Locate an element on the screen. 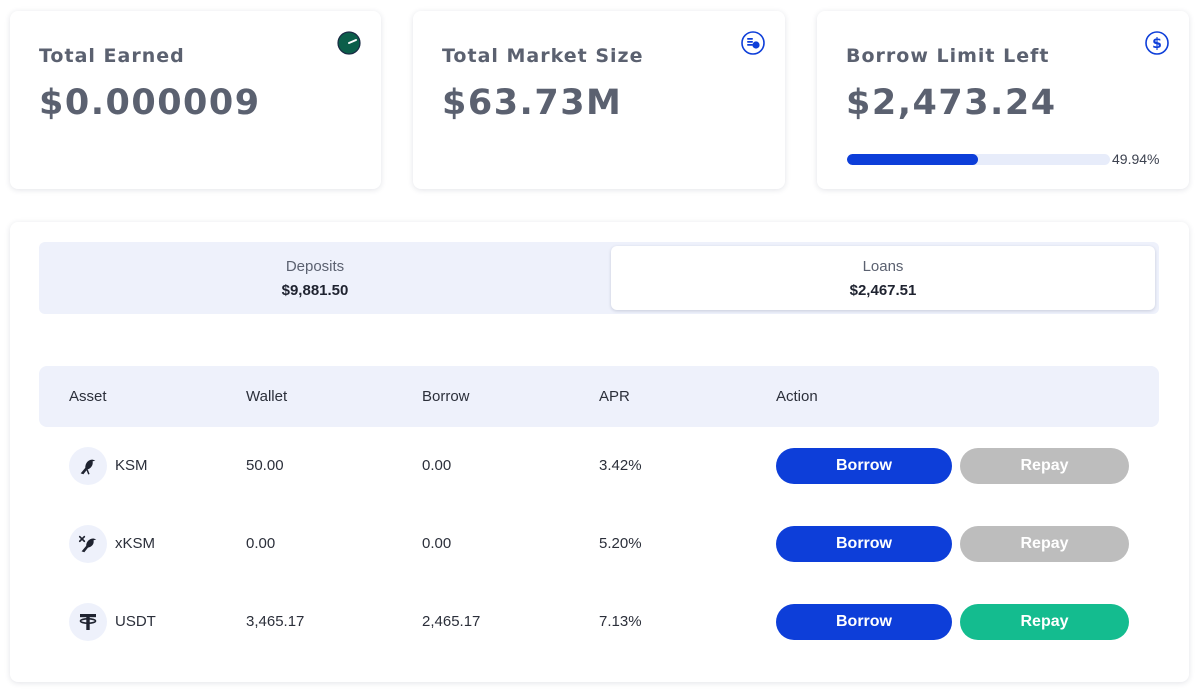  borrow-limit-progress-bar is located at coordinates (978, 159).